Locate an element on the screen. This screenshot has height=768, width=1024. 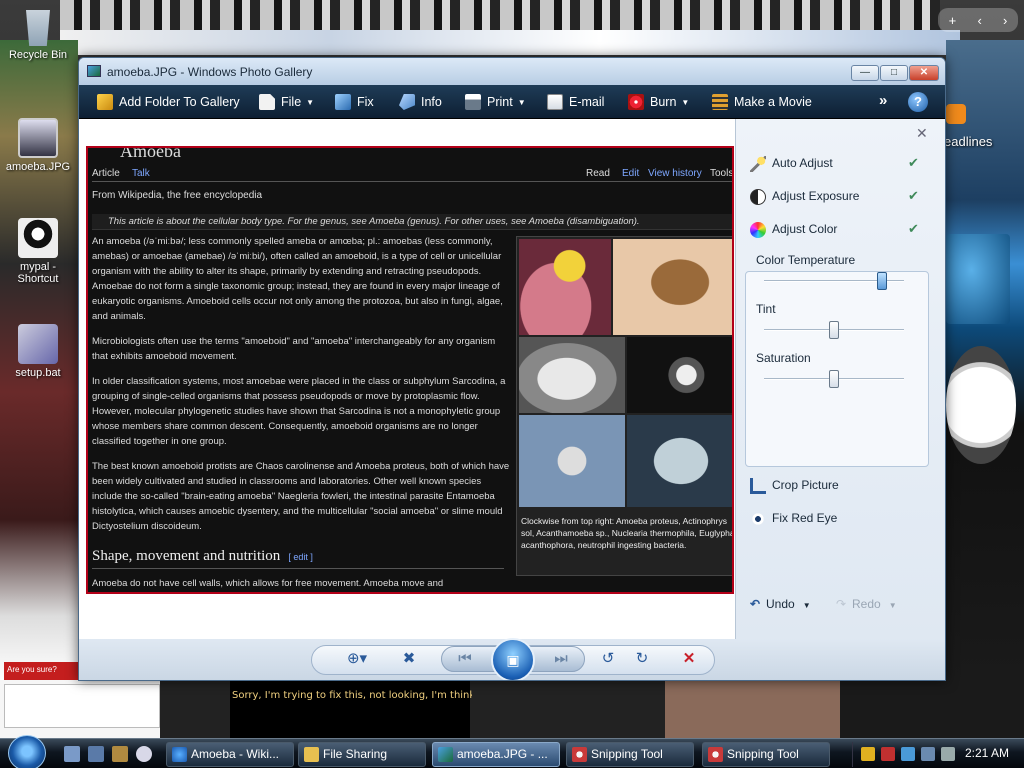
sidebar-gadget-controls: + ‹ › is located at coordinates (978, 20).